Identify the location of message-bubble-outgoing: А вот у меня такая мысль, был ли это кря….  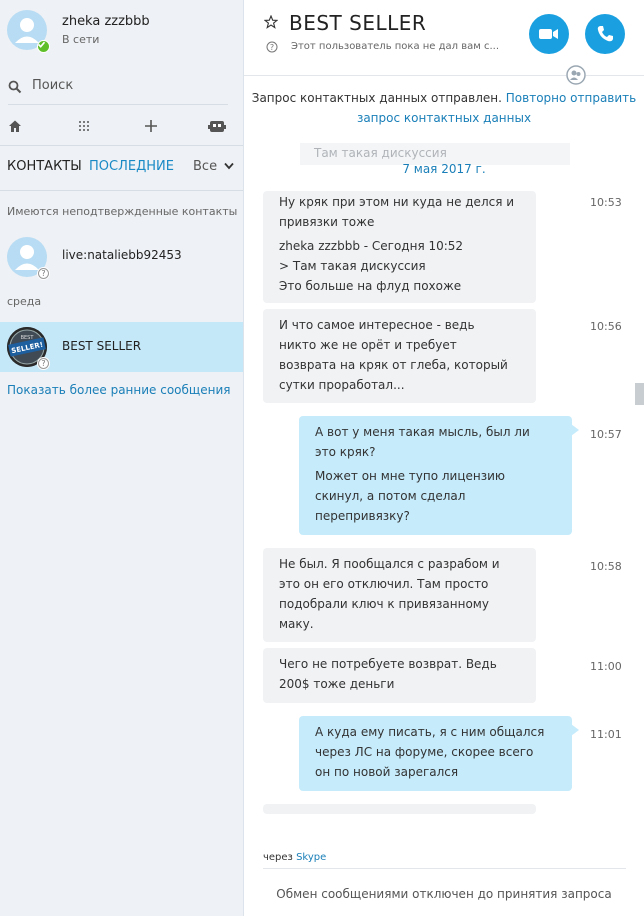
(439, 475).